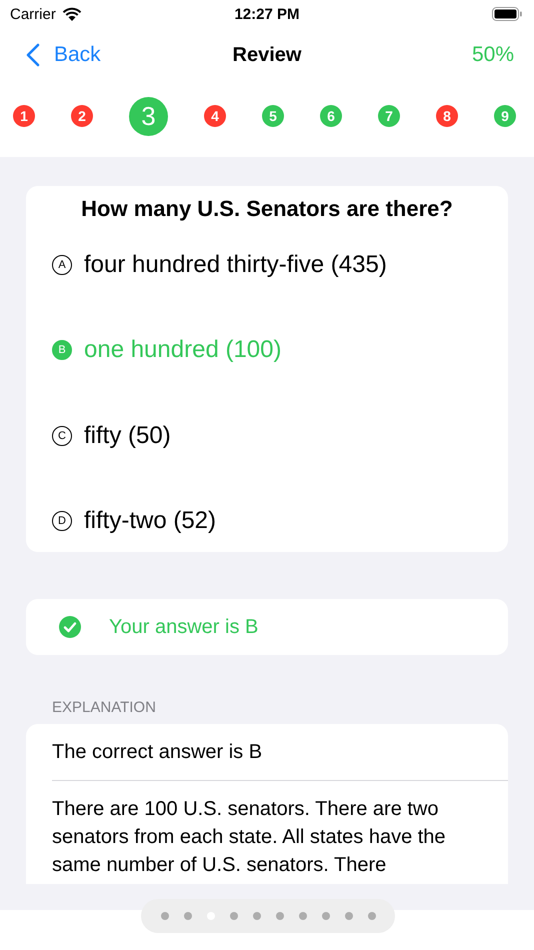 The width and height of the screenshot is (534, 950). What do you see at coordinates (267, 209) in the screenshot?
I see `question-text: How many U.S. Senators are there?` at bounding box center [267, 209].